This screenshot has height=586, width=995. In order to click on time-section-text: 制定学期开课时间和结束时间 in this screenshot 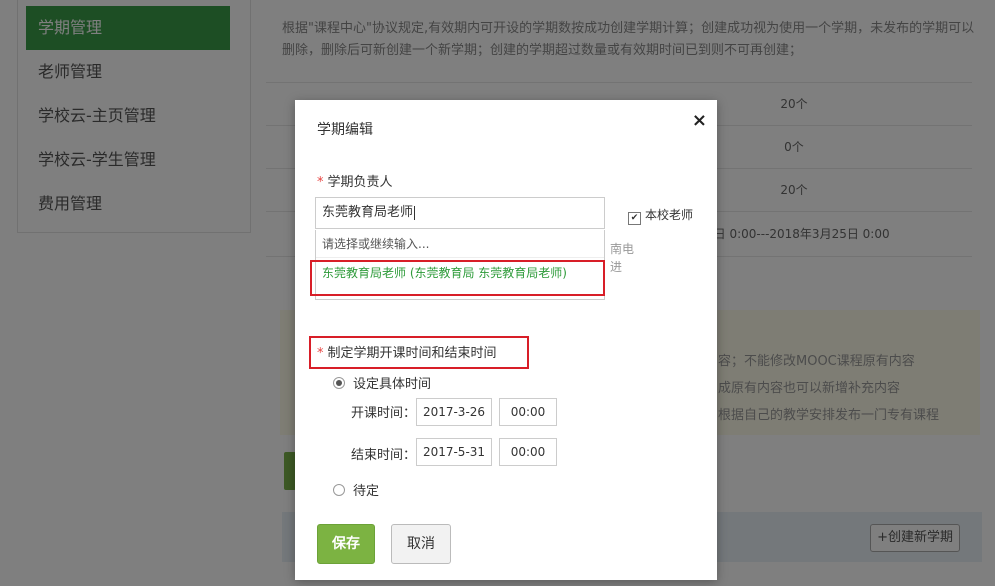, I will do `click(412, 353)`.